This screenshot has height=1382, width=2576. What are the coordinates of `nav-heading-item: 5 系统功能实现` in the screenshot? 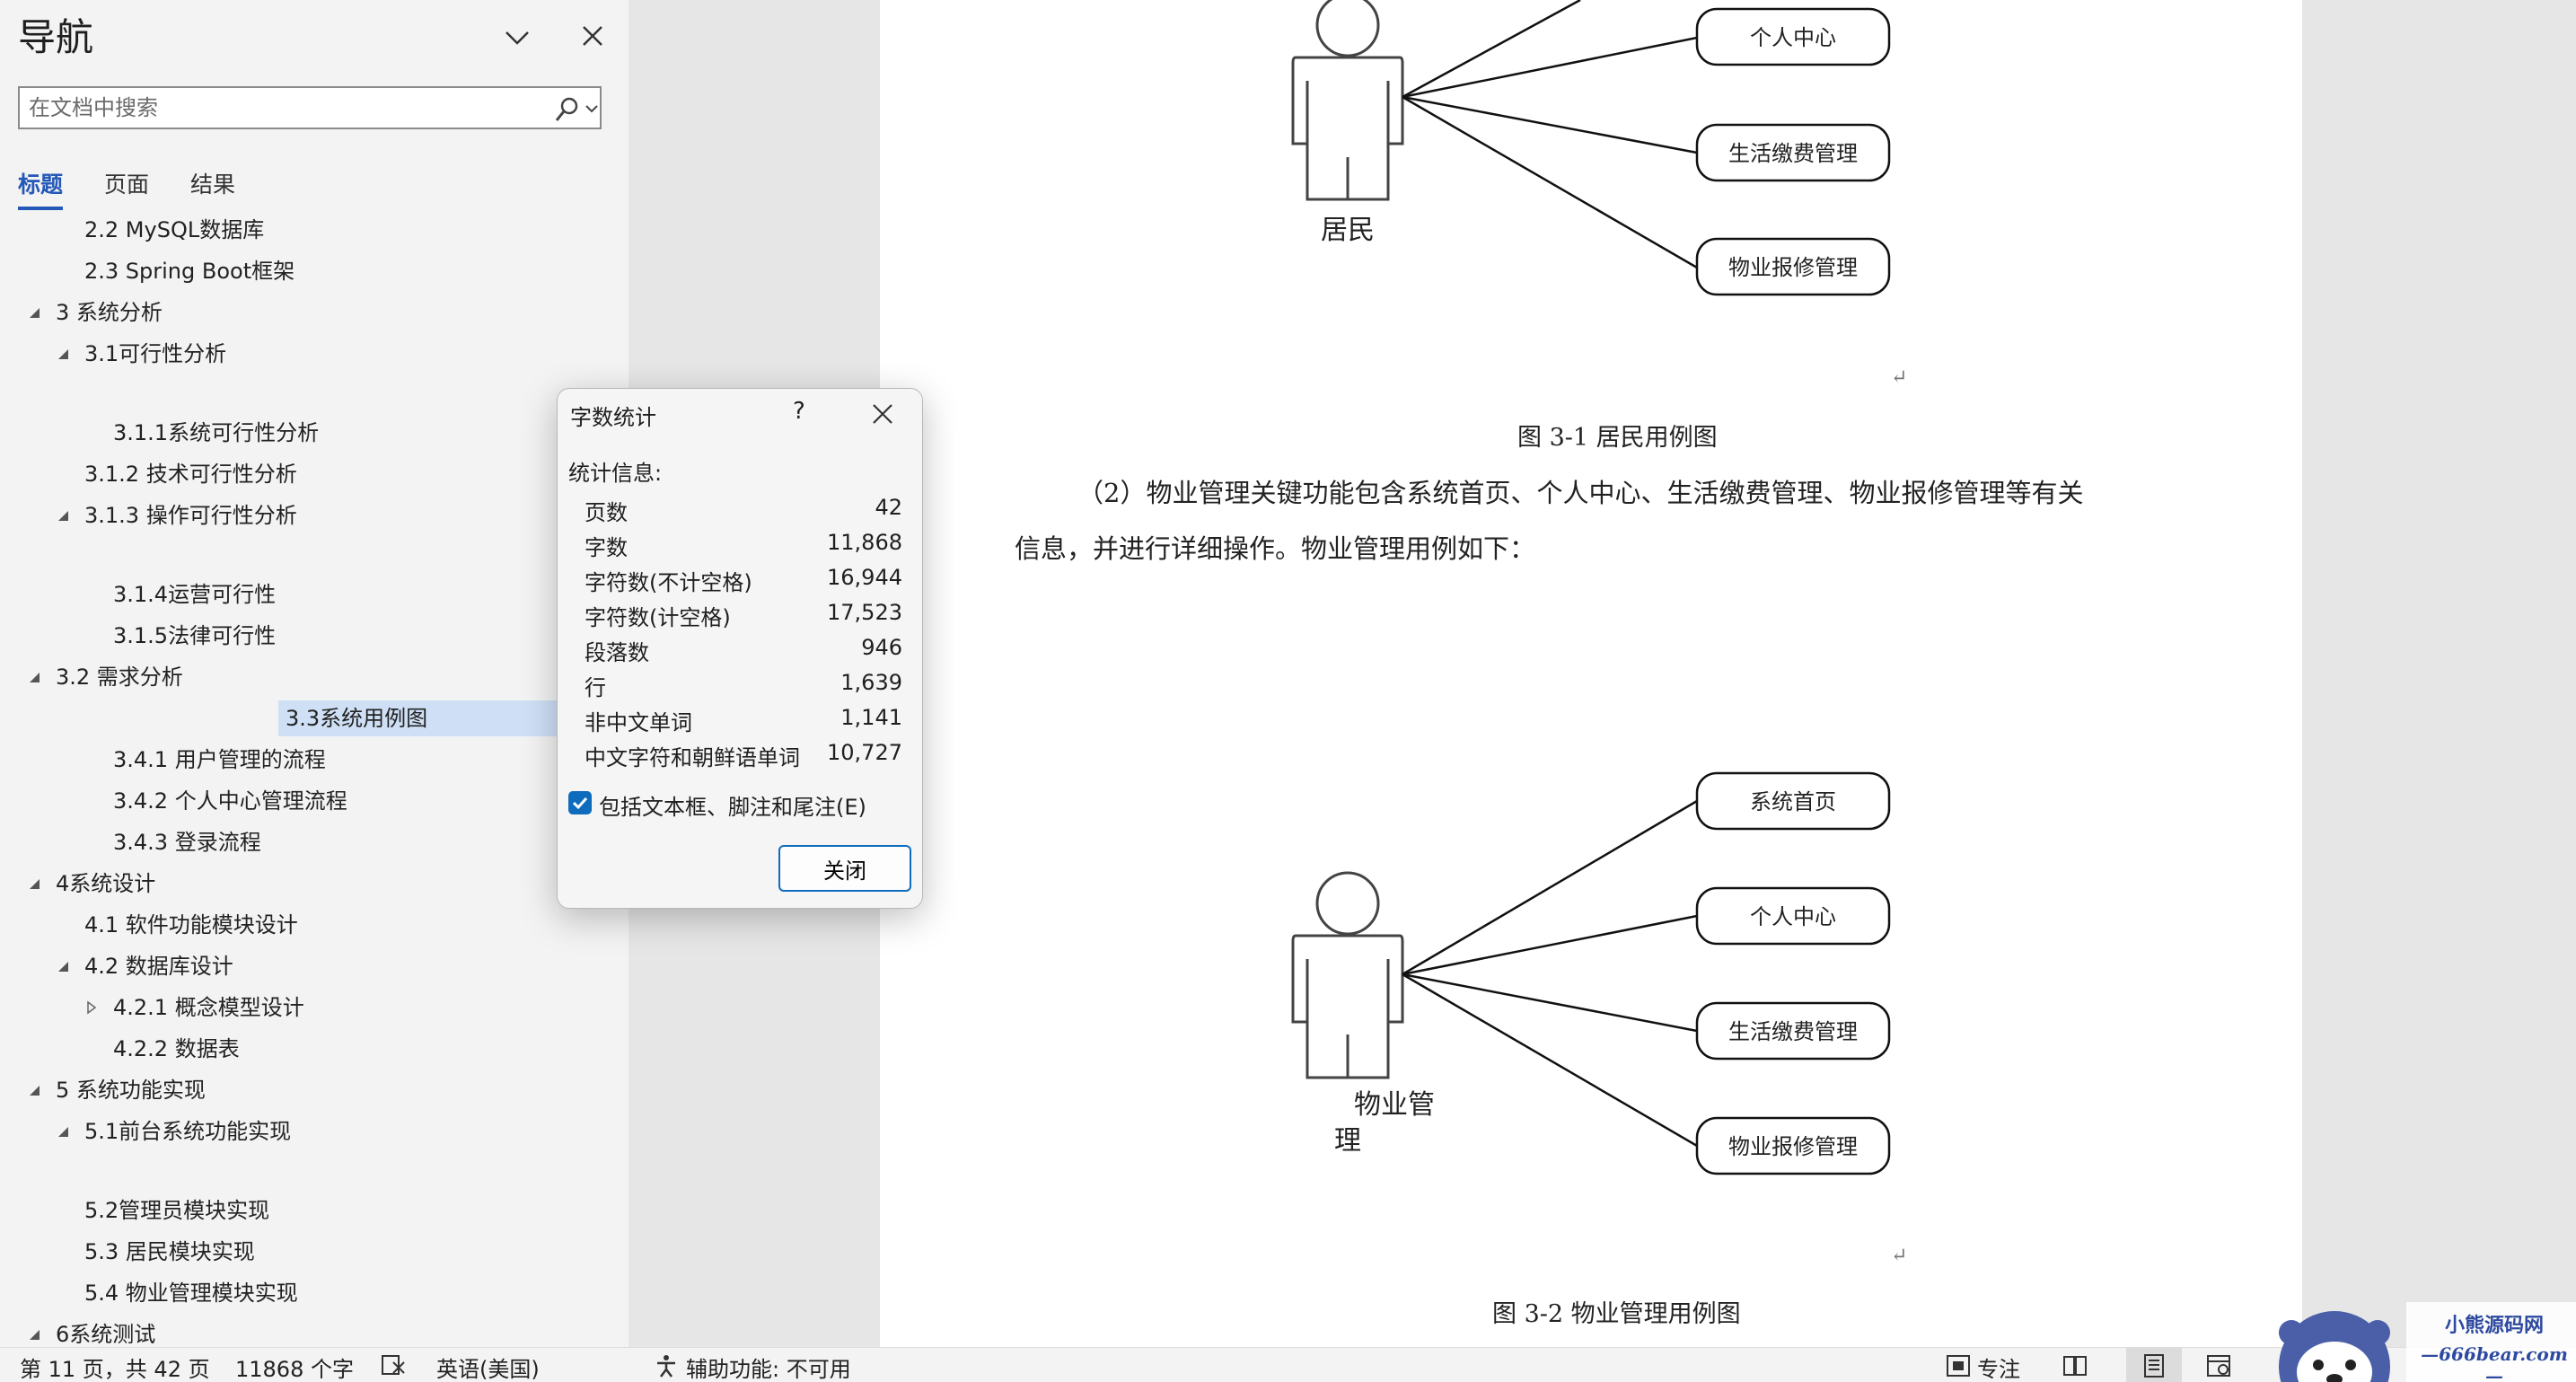 It's located at (131, 1090).